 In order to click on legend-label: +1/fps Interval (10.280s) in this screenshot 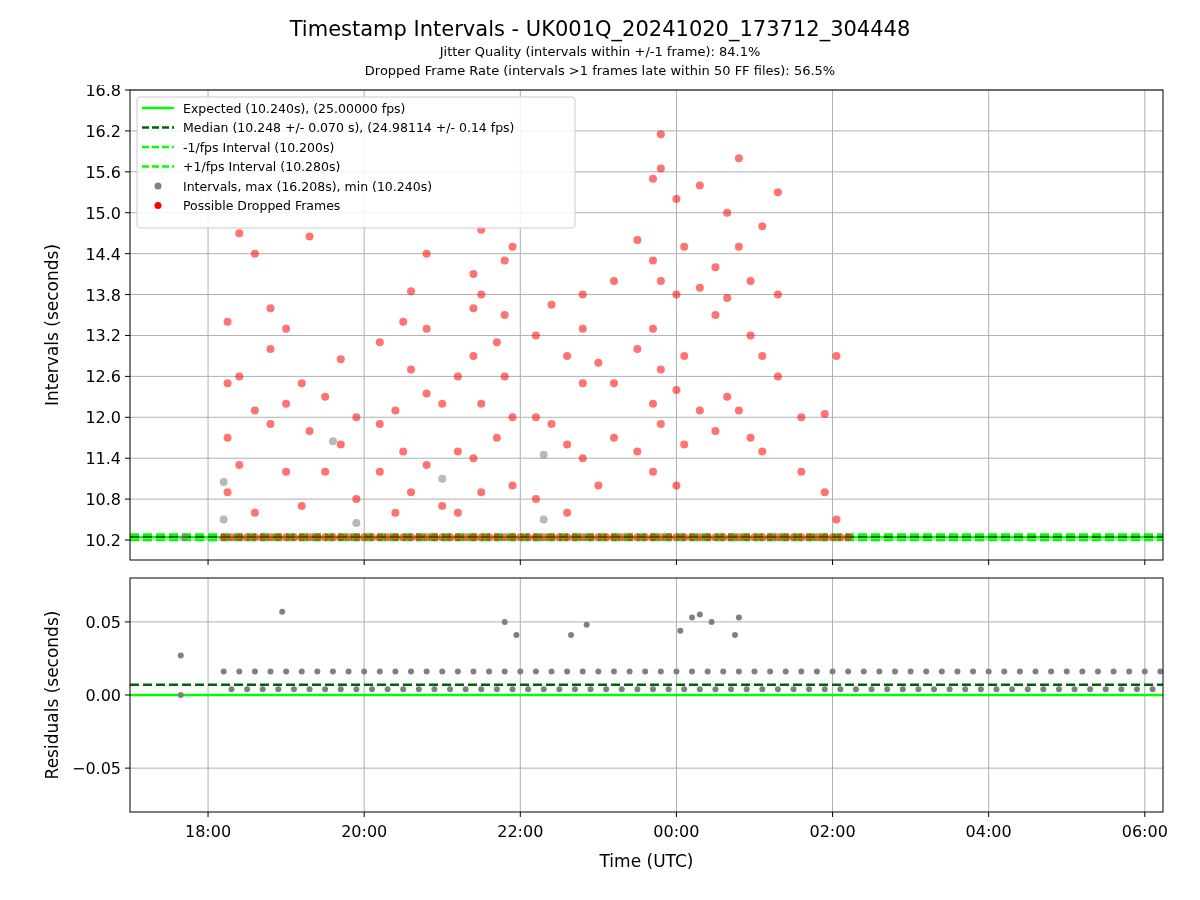, I will do `click(262, 166)`.